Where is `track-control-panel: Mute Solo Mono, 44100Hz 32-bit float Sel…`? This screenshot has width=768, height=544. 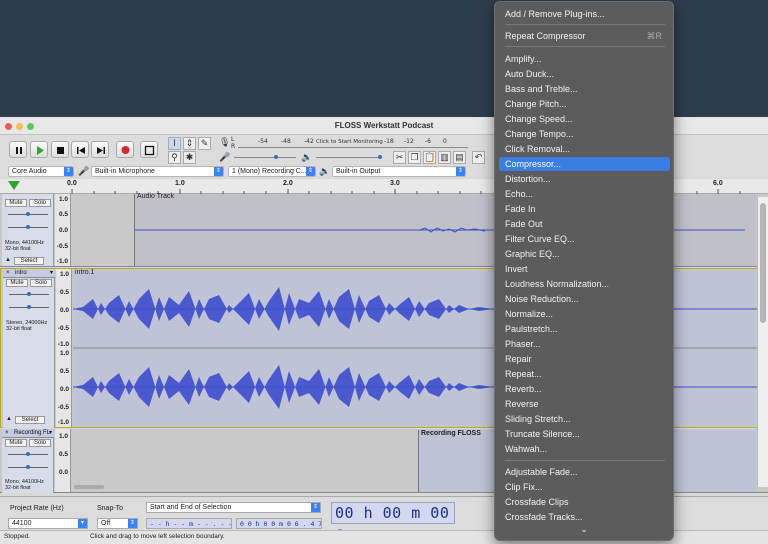
track-control-panel: Mute Solo Mono, 44100Hz 32-bit float Sel… is located at coordinates (28, 230).